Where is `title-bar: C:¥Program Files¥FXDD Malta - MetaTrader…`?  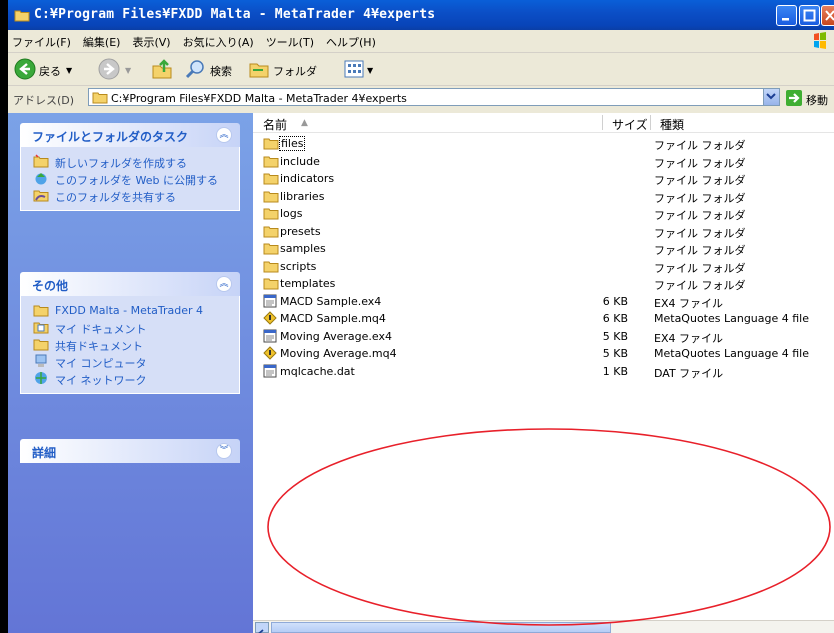
title-bar: C:¥Program Files¥FXDD Malta - MetaTrader… is located at coordinates (421, 15).